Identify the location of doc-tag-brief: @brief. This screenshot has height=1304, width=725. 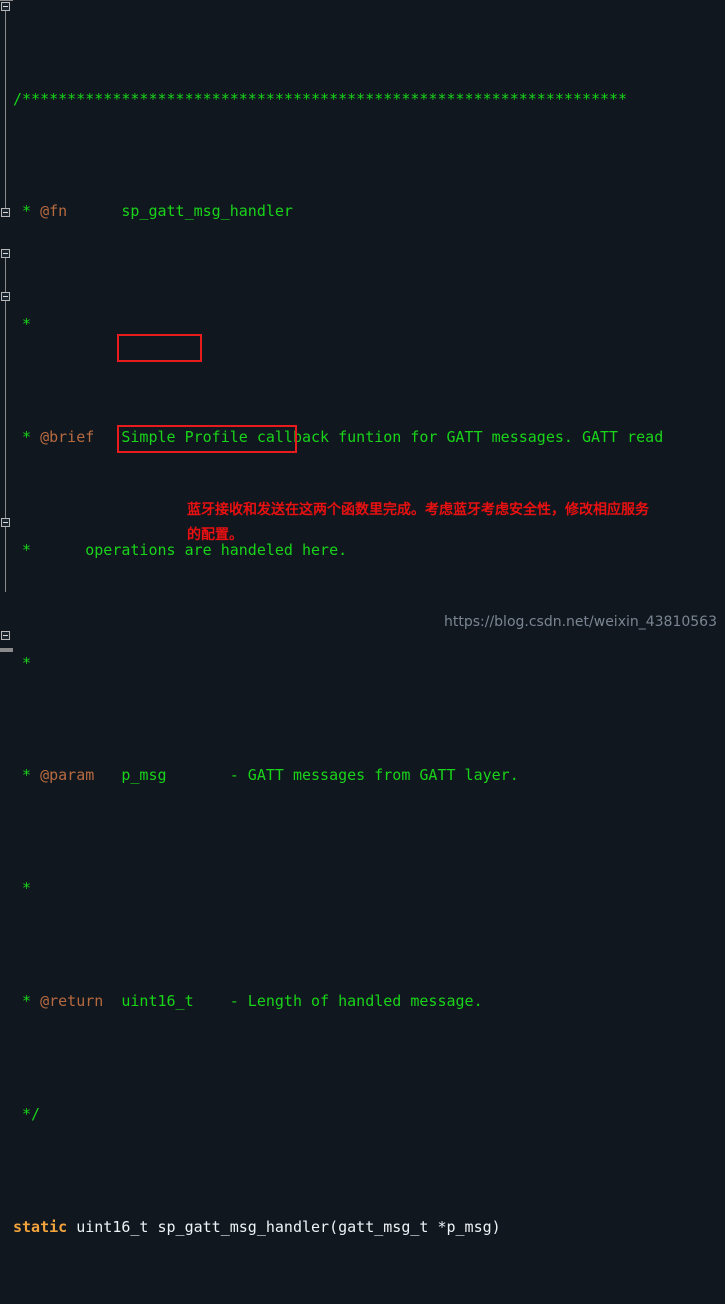
(67, 437).